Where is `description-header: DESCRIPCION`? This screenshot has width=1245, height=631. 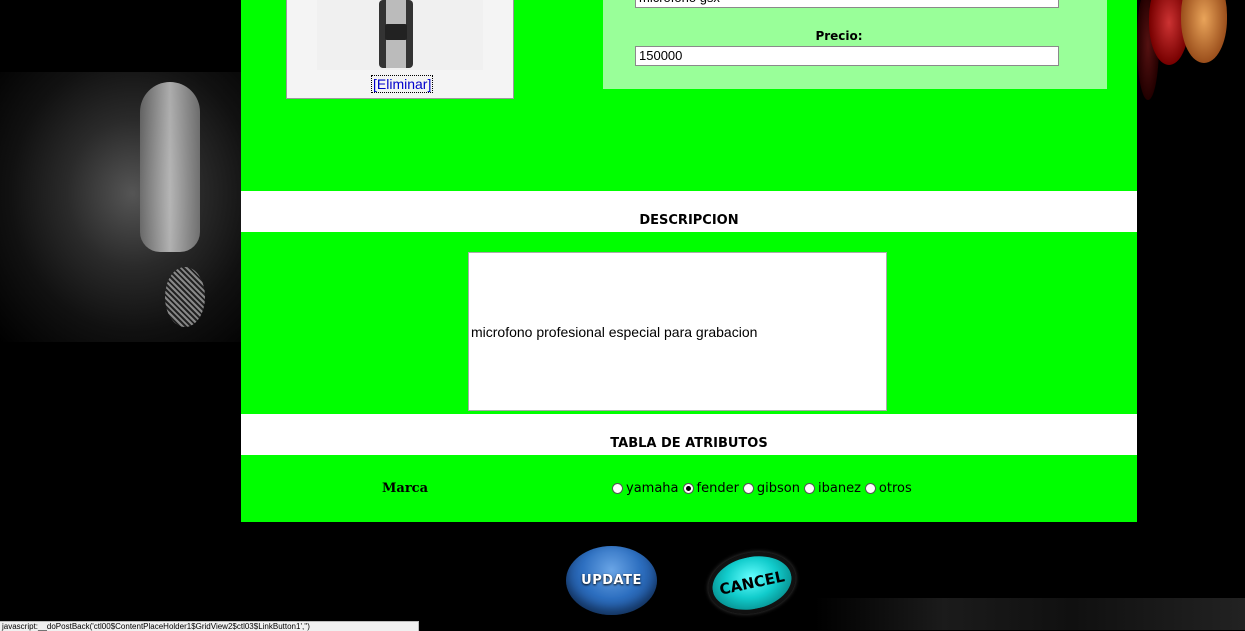
description-header: DESCRIPCION is located at coordinates (689, 211).